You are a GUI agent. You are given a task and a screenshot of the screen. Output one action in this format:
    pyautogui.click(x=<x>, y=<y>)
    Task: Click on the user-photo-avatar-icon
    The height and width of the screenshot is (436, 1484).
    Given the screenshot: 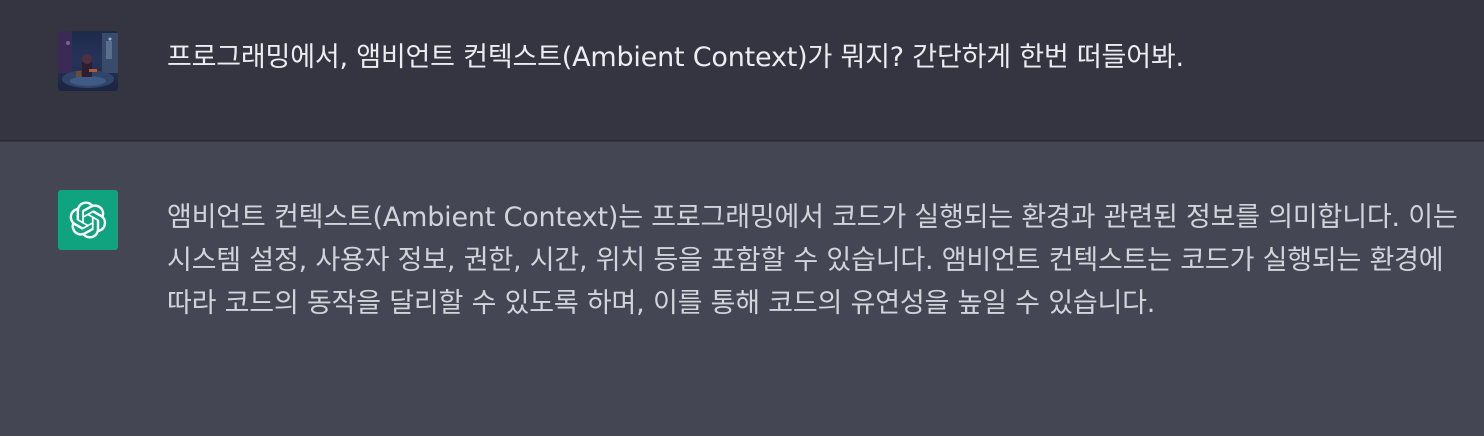 What is the action you would take?
    pyautogui.click(x=88, y=61)
    